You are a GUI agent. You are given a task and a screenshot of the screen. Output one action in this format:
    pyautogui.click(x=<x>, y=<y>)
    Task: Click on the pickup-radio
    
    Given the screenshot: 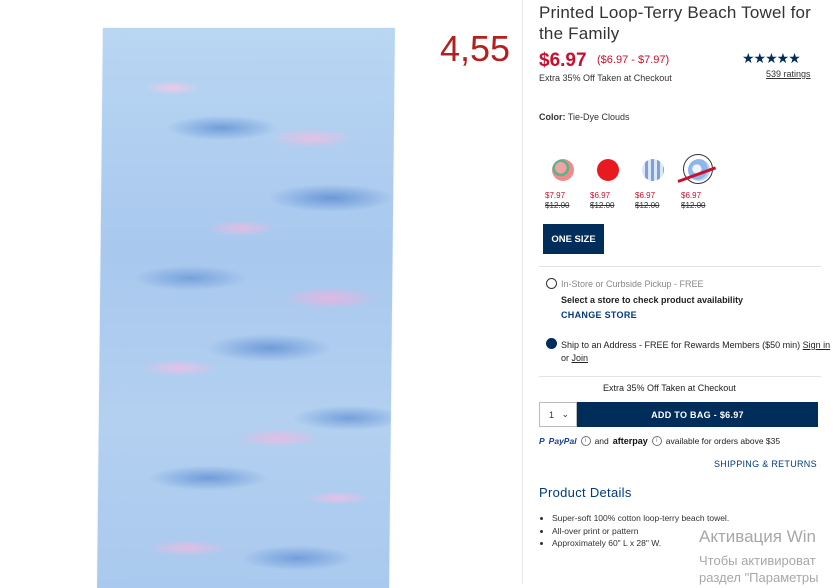 What is the action you would take?
    pyautogui.click(x=551, y=283)
    